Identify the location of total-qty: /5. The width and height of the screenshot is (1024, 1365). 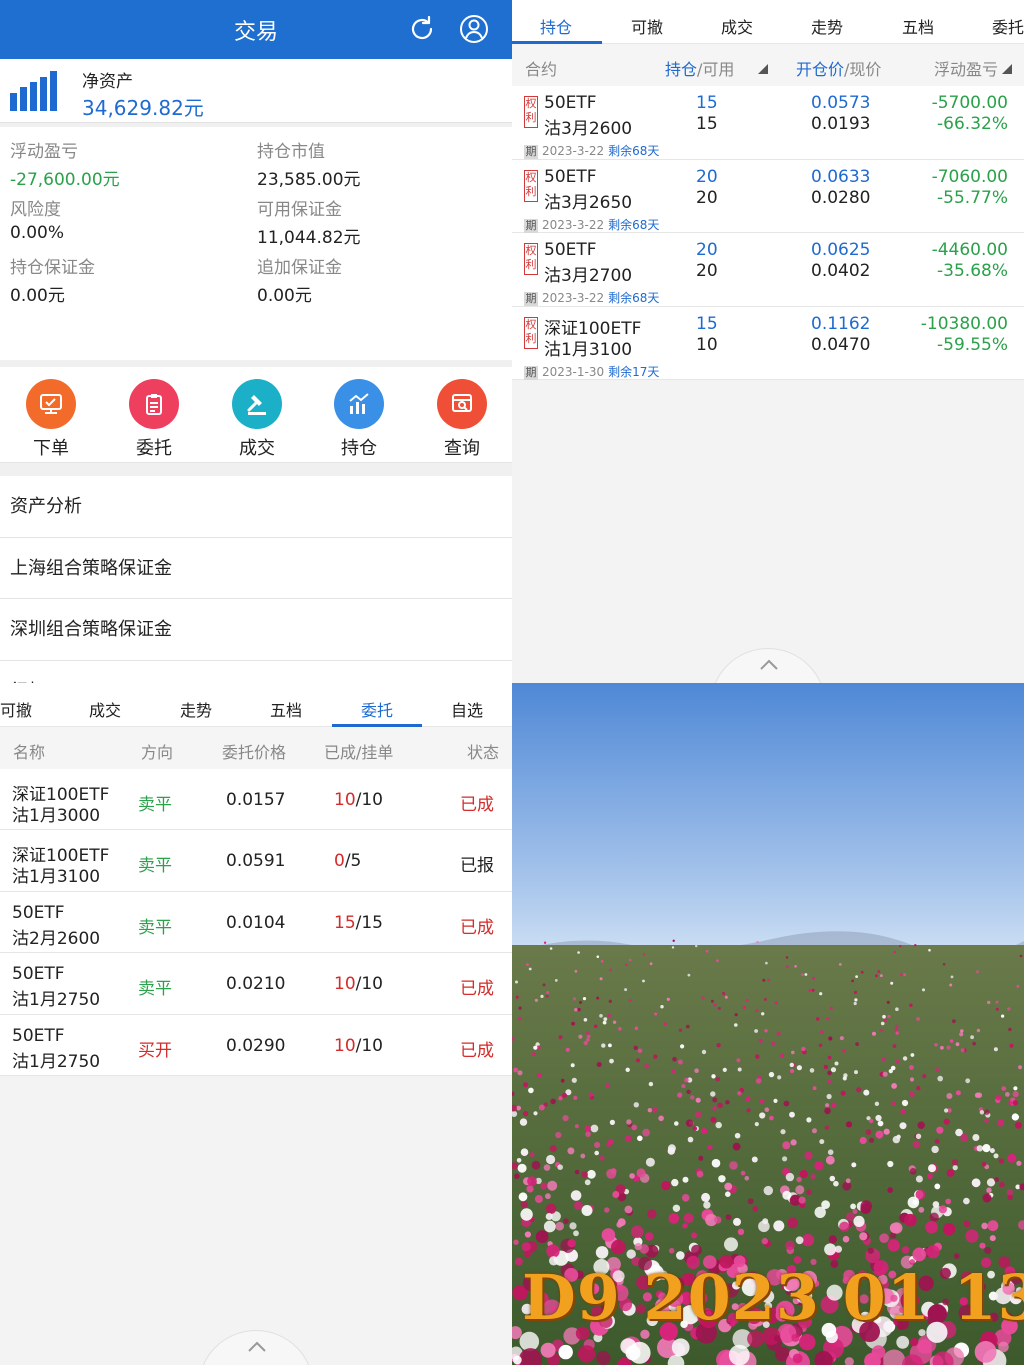
(353, 861).